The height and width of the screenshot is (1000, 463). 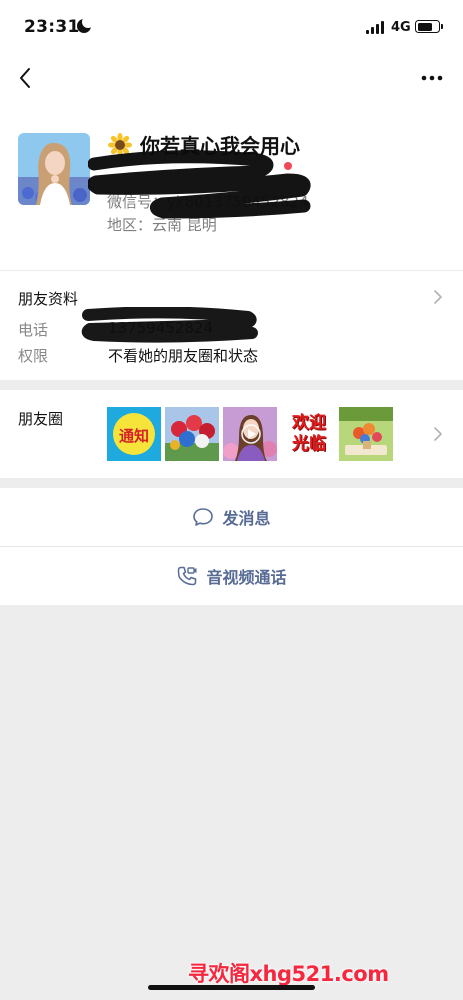 I want to click on friend-profile-label: 朋友资料, so click(x=48, y=299).